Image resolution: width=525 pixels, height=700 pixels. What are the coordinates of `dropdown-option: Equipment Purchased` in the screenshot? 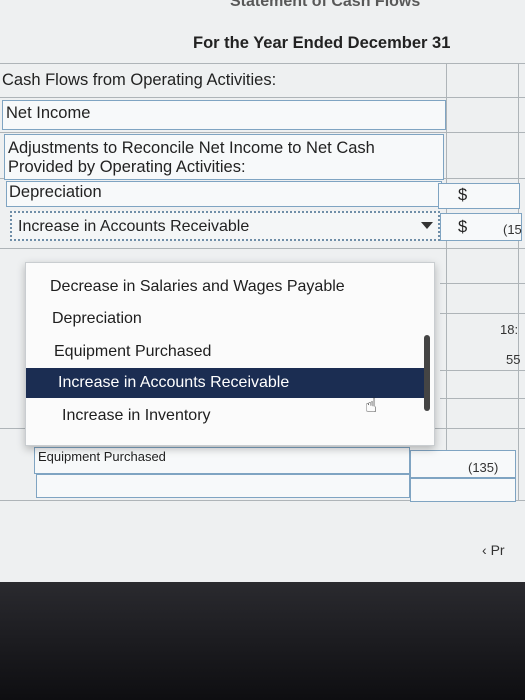 It's located at (226, 352).